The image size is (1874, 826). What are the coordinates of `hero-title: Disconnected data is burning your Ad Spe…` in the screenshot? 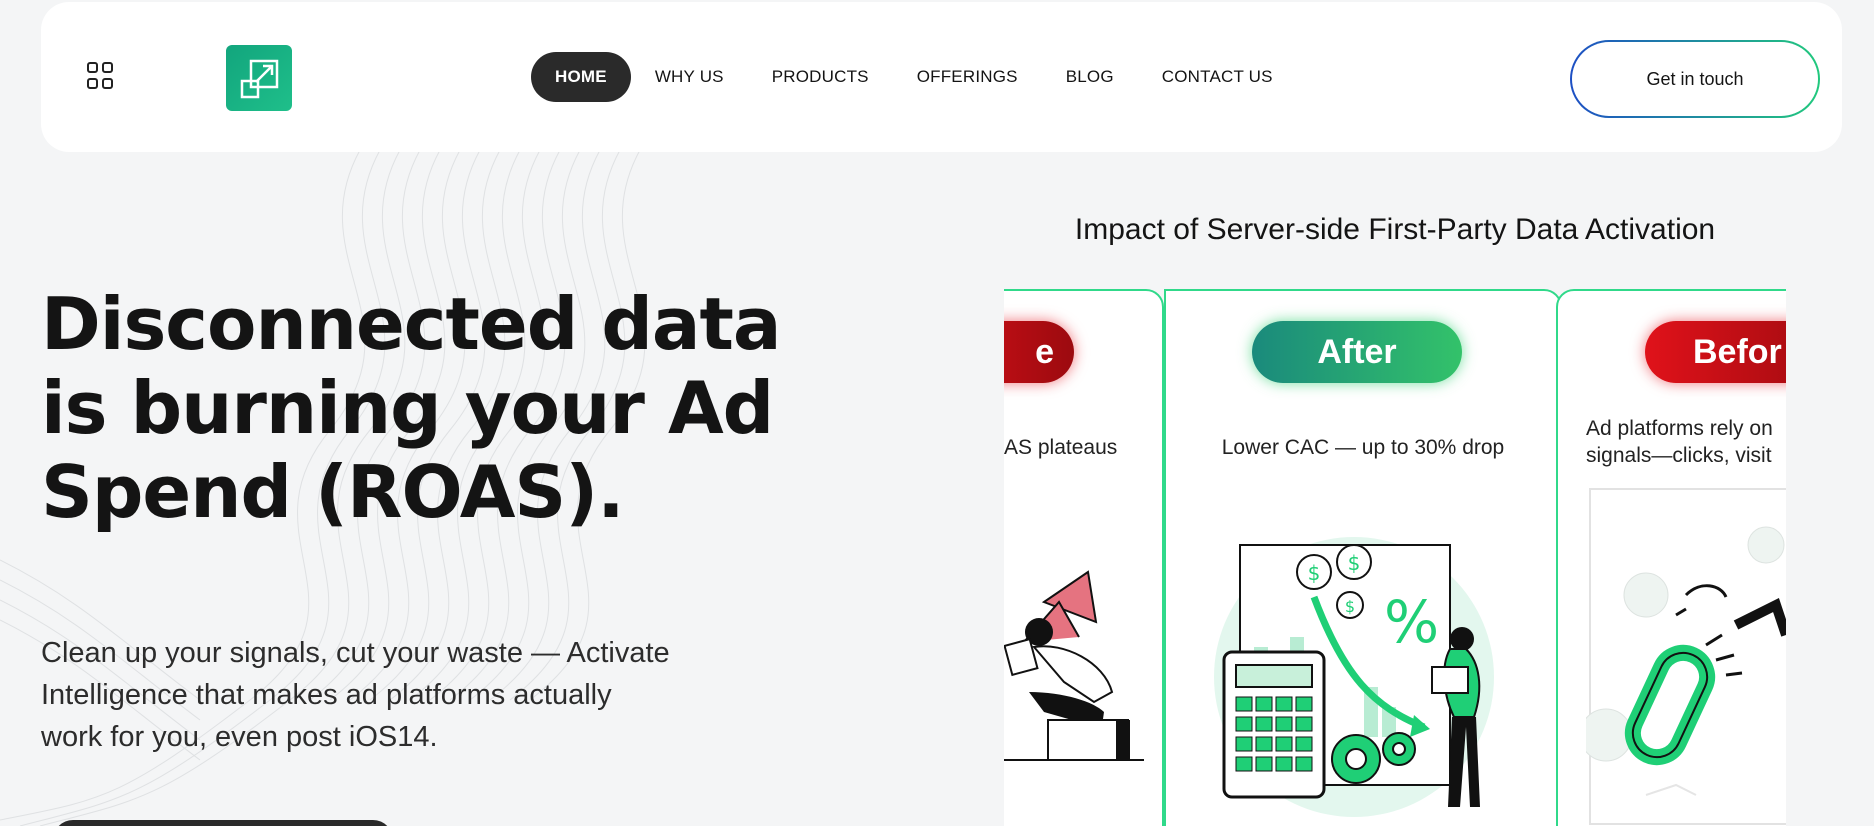 It's located at (421, 408).